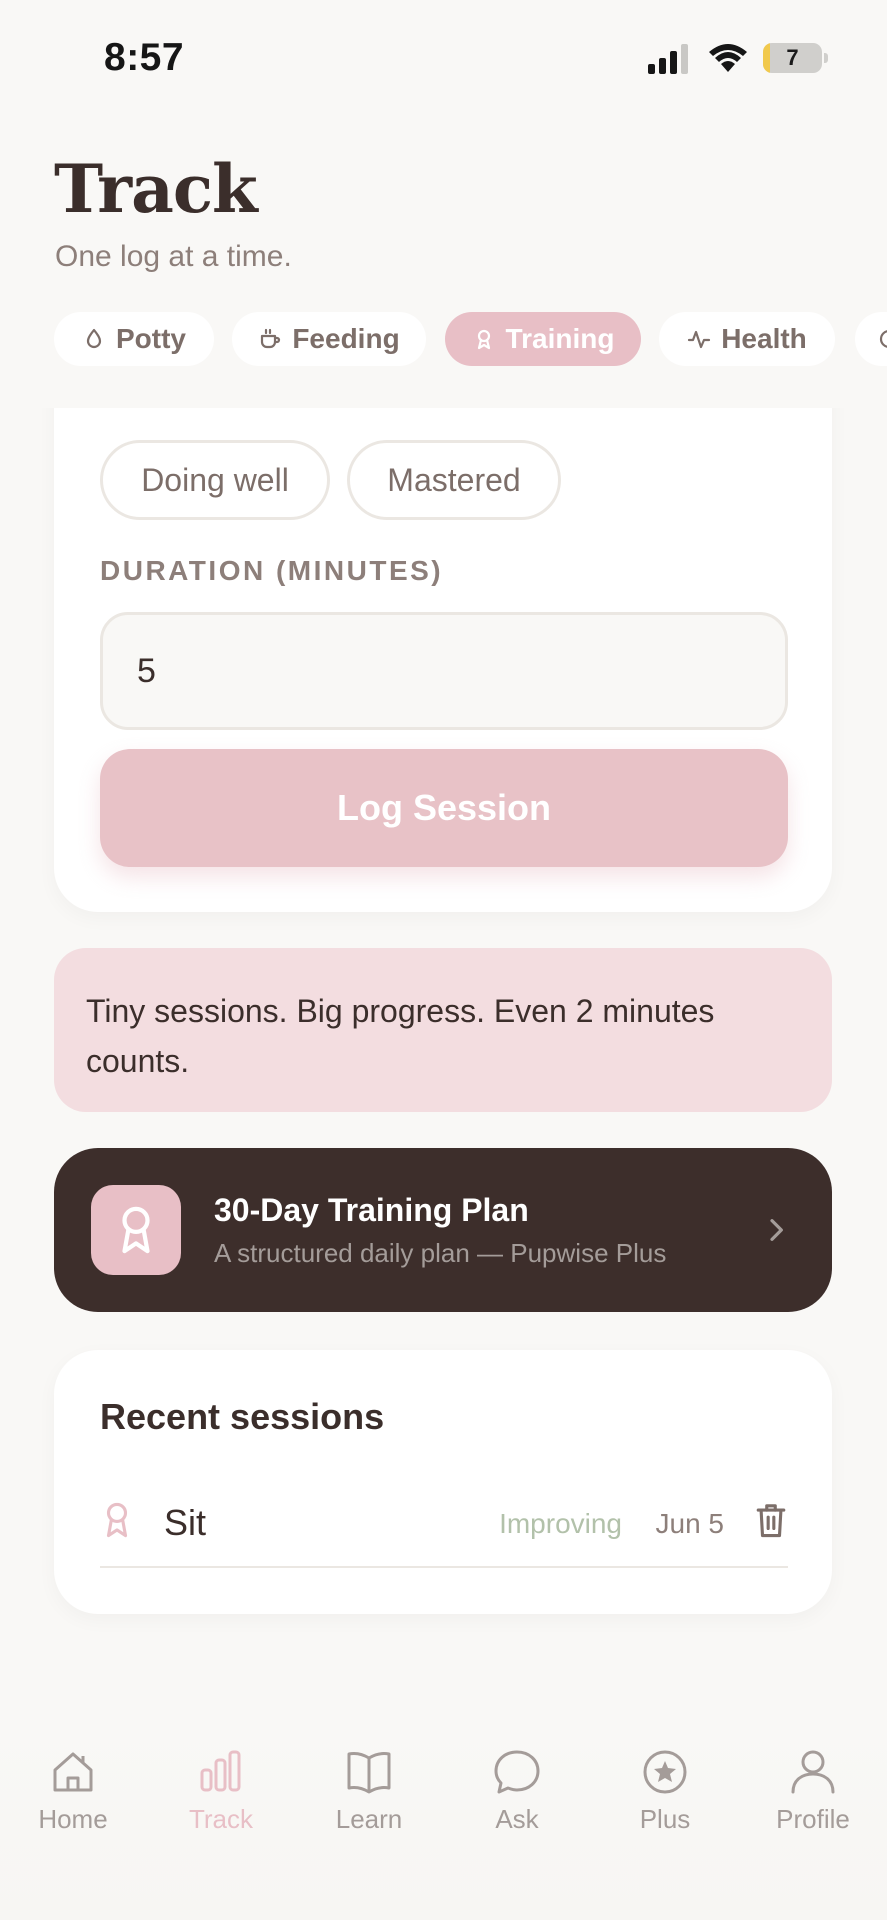  What do you see at coordinates (221, 1819) in the screenshot?
I see `nav-label: Track` at bounding box center [221, 1819].